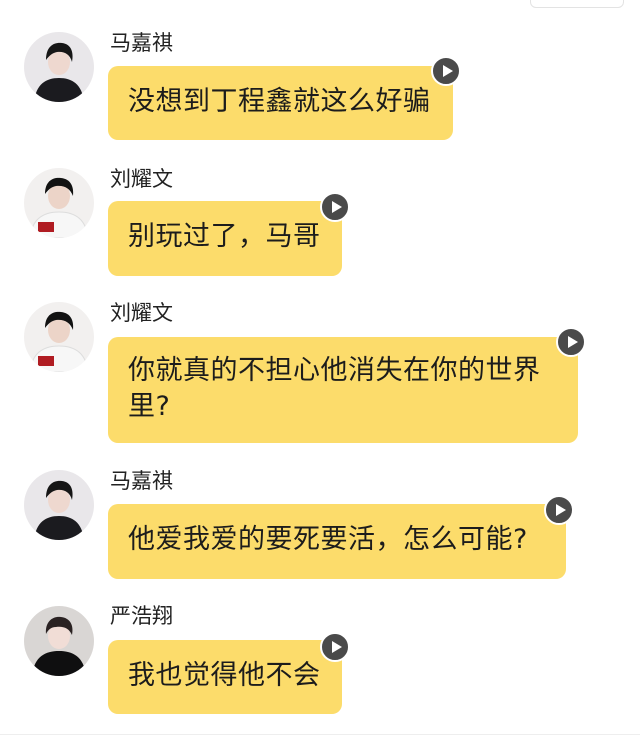  I want to click on message-bubble: 没想到丁程鑫就这么好骗, so click(280, 103).